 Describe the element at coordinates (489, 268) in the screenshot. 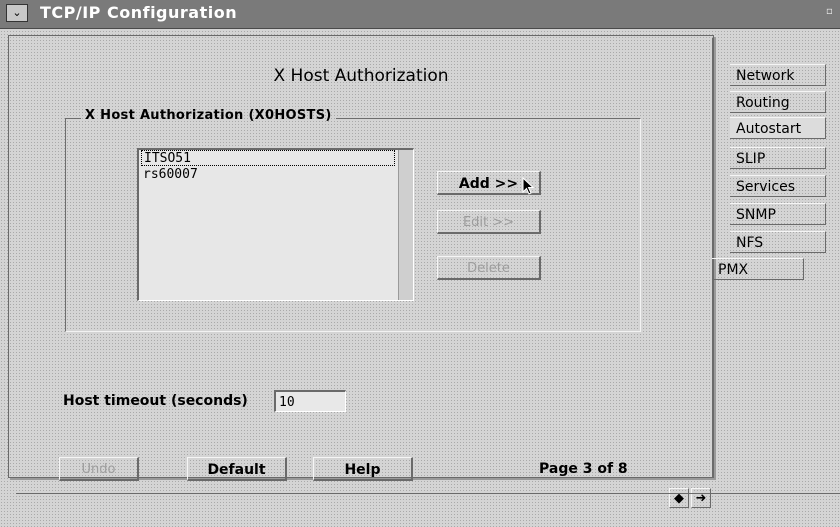

I see `delete-button: Delete` at that location.